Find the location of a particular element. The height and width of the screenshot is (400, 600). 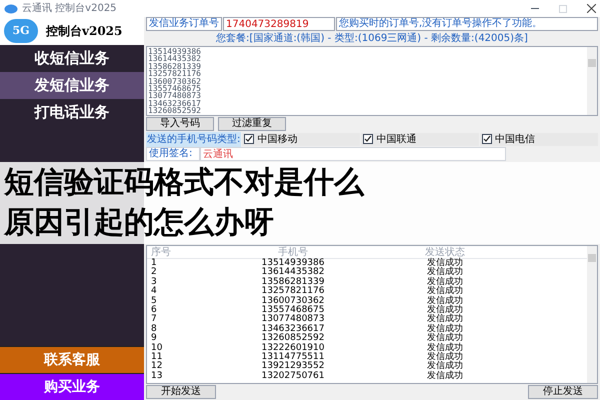

table-cell-text: 5 is located at coordinates (154, 301).